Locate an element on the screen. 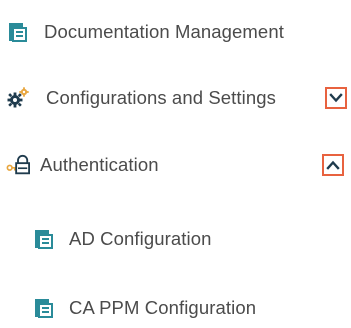  menu-item-authentication: Authentication is located at coordinates (82, 165).